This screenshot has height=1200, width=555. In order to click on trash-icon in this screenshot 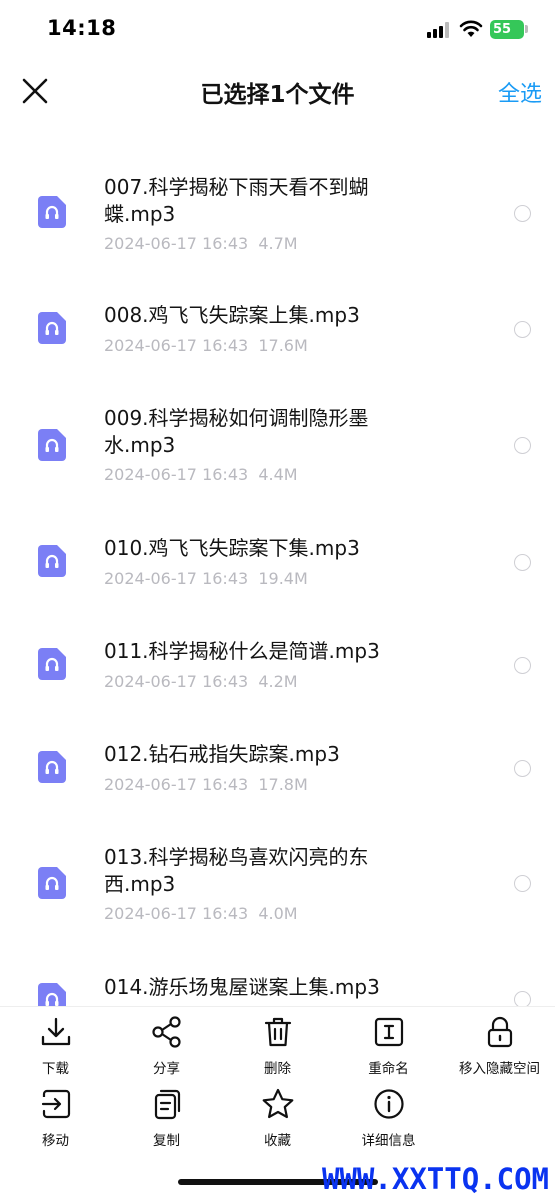, I will do `click(277, 1032)`.